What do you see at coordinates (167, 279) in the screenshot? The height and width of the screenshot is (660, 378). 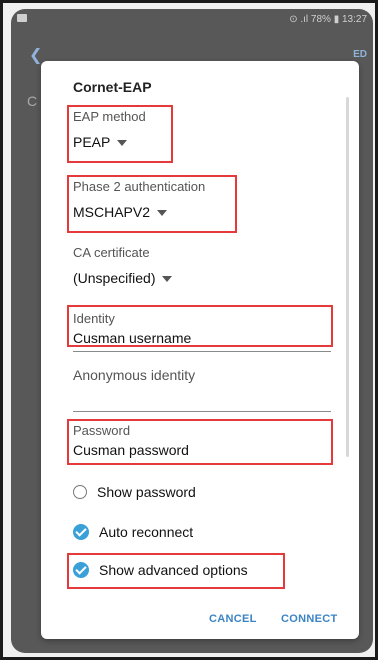 I see `dropdown-caret-icon` at bounding box center [167, 279].